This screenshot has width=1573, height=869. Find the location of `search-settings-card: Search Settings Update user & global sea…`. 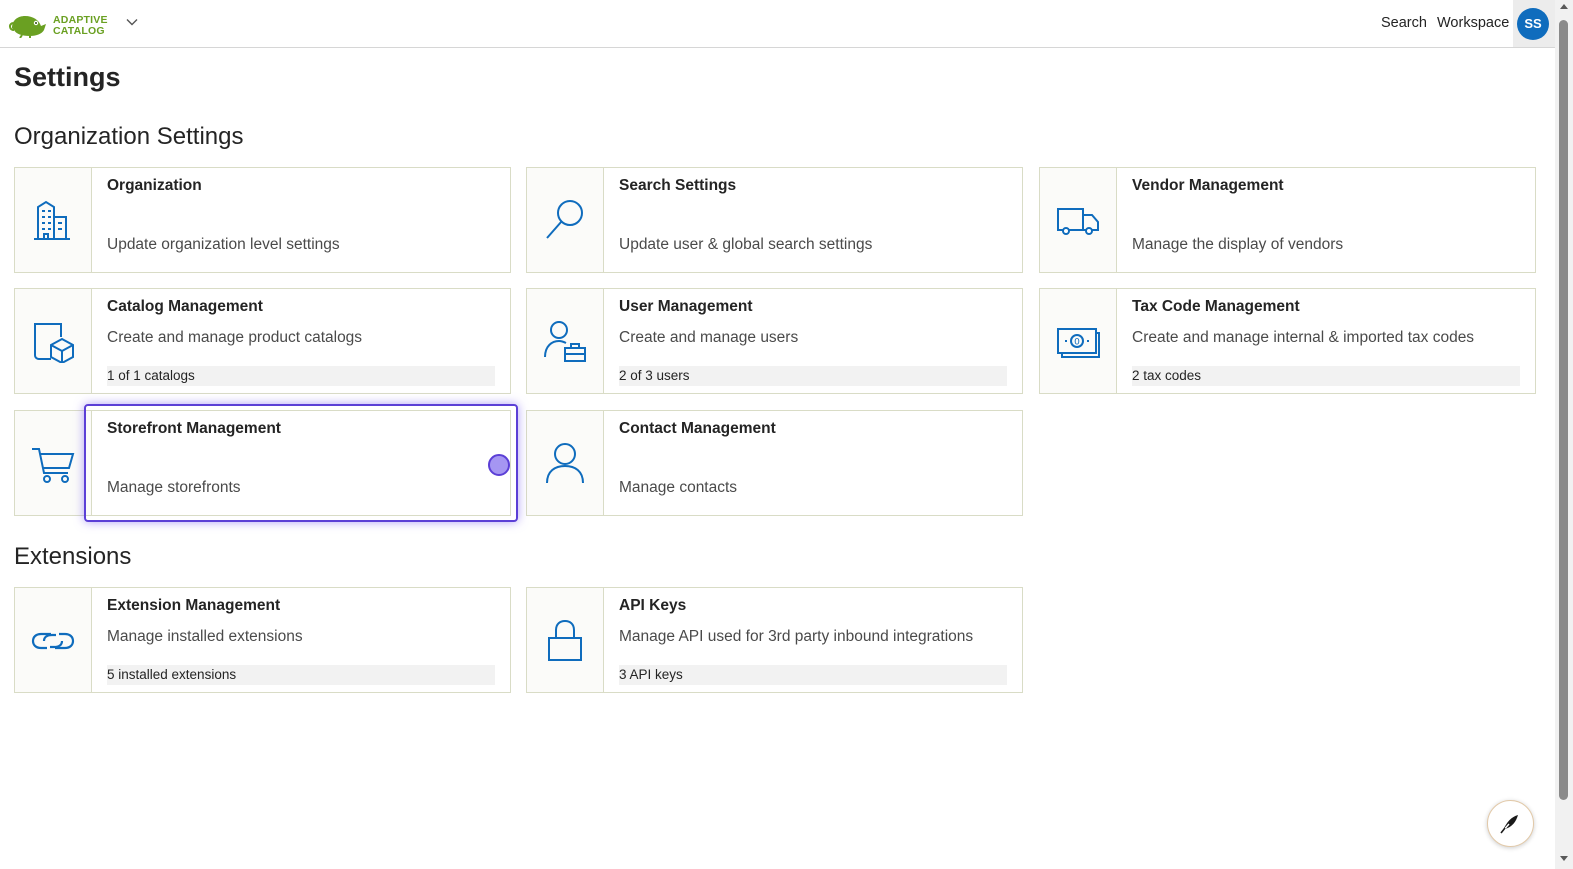

search-settings-card: Search Settings Update user & global sea… is located at coordinates (774, 220).